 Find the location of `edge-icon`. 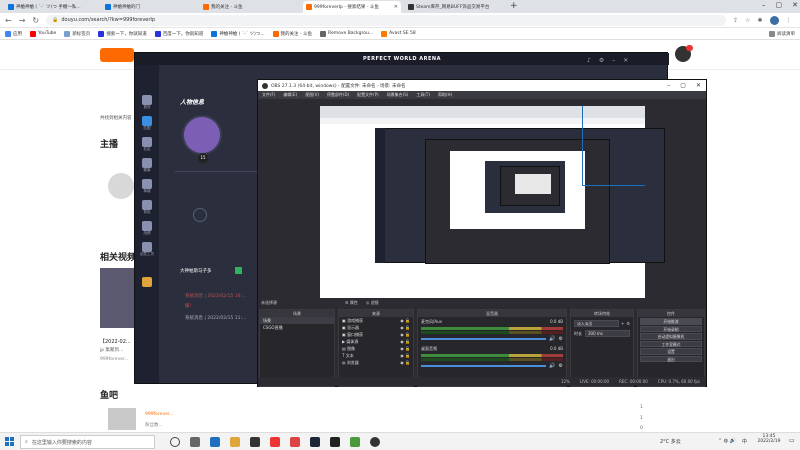

edge-icon is located at coordinates (215, 442).